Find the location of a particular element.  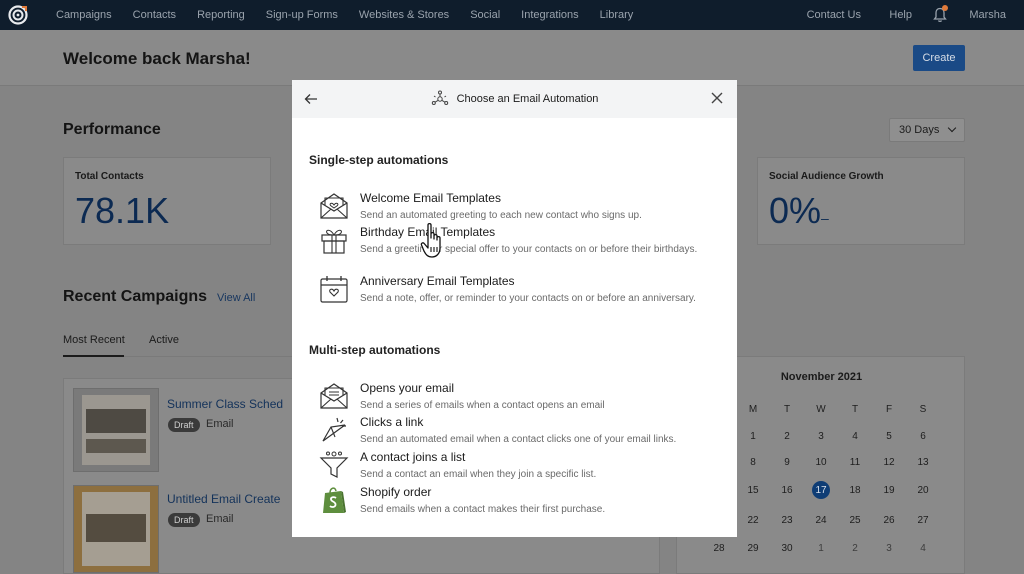

calendar-day: 10 is located at coordinates (821, 462).